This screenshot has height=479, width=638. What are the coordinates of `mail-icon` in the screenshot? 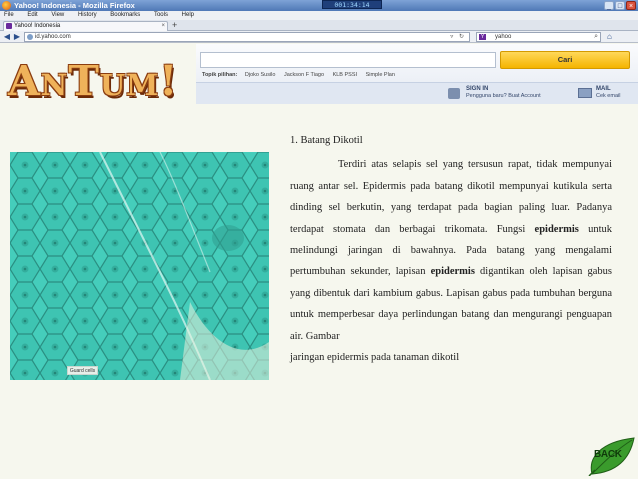 It's located at (585, 93).